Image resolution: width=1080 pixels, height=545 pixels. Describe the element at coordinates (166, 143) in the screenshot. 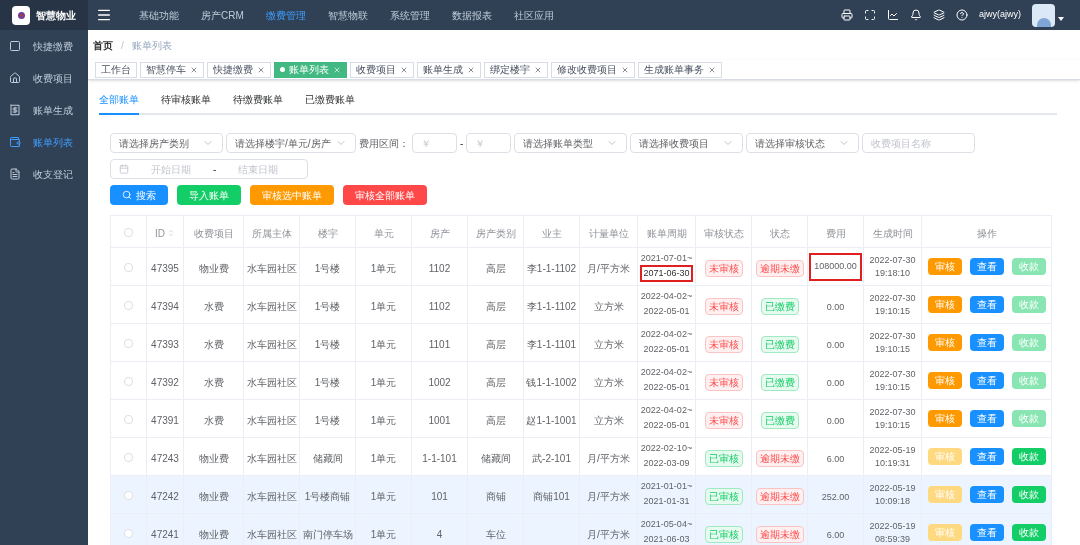

I see `property-type-select: 请选择房产类别` at that location.